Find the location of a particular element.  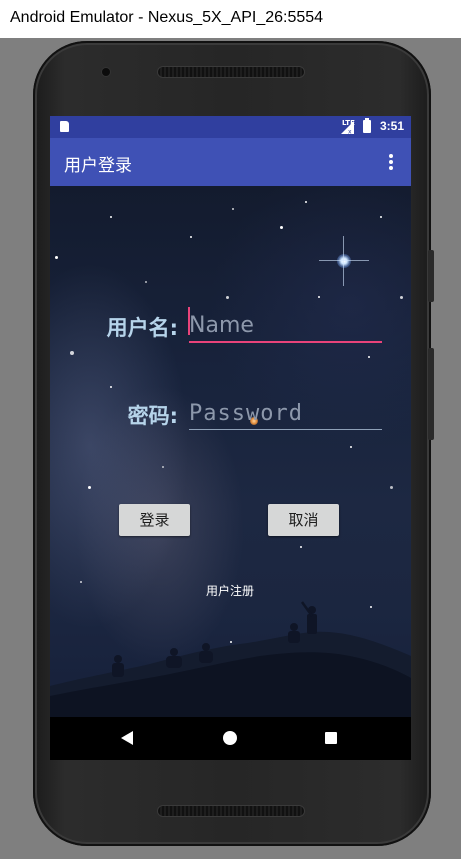

back-icon is located at coordinates (127, 738).